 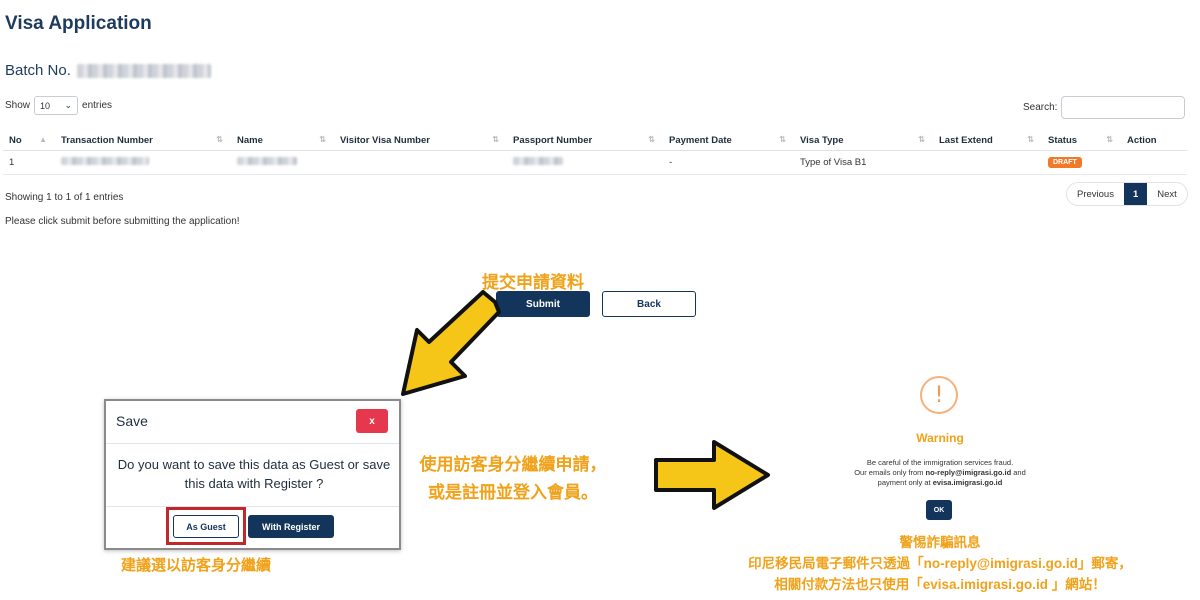 I want to click on entries-select: 10 ⌄, so click(x=56, y=105).